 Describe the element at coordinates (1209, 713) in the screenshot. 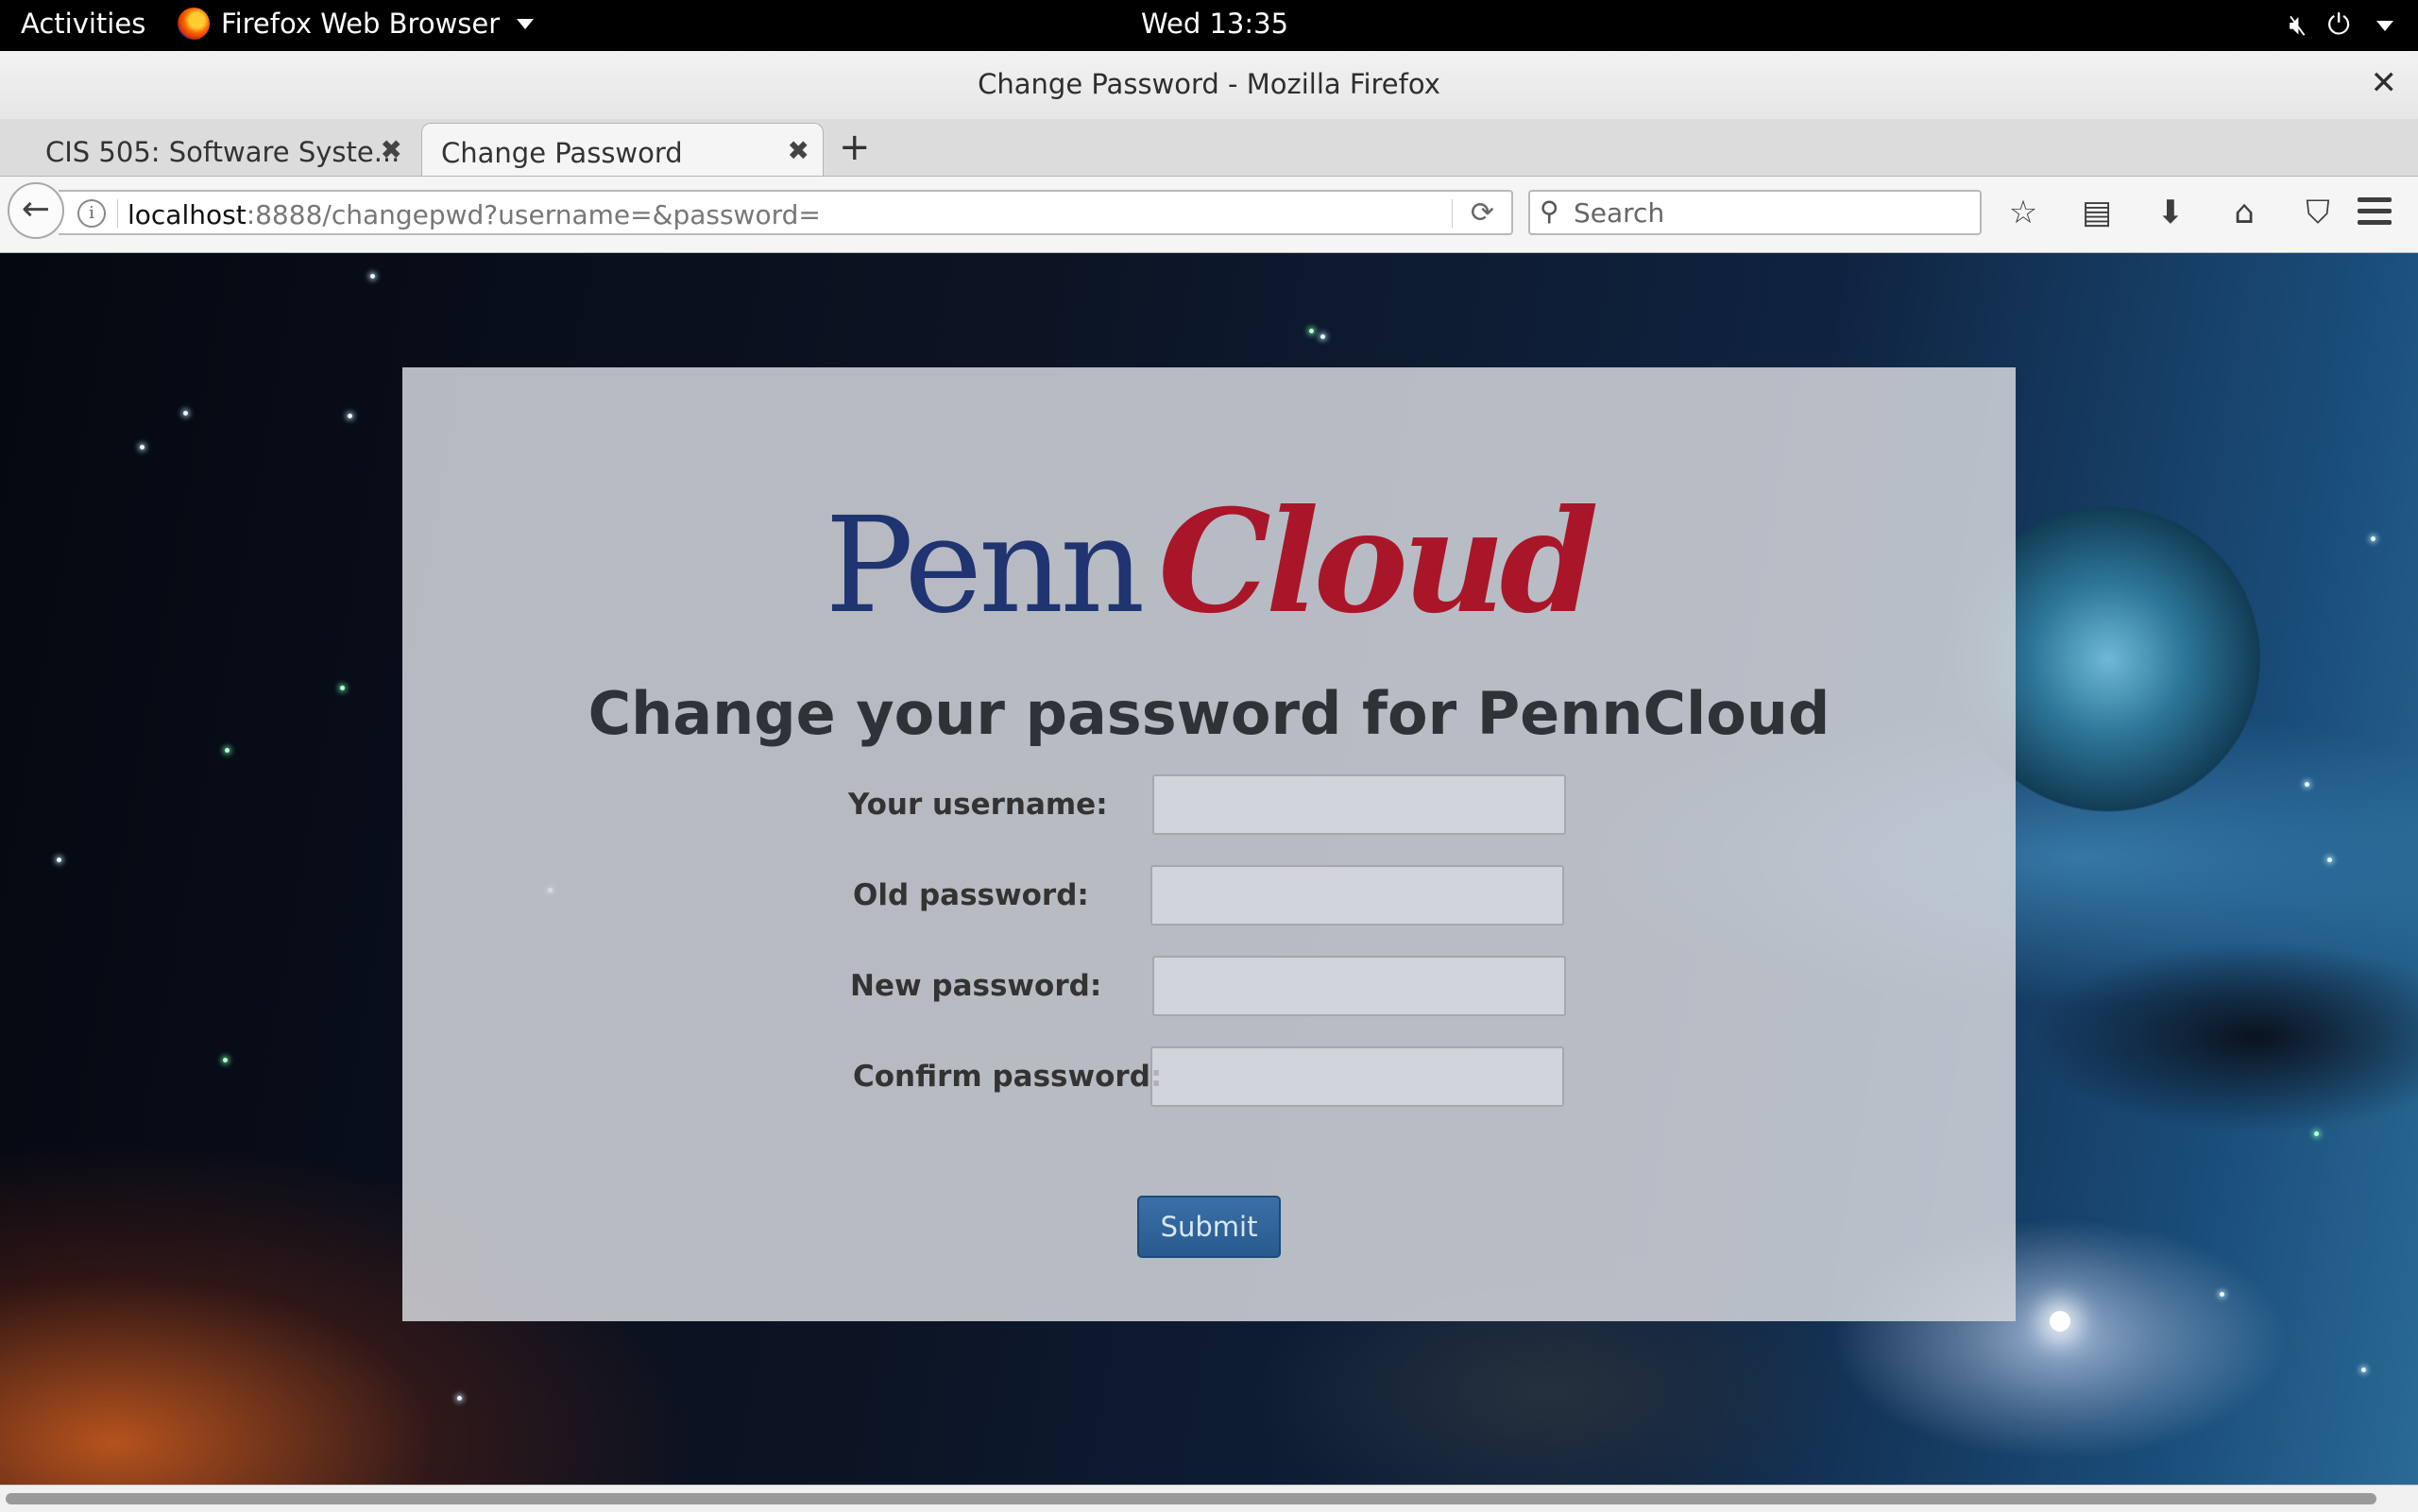

I see `page-title: Change your password for PennCloud` at that location.